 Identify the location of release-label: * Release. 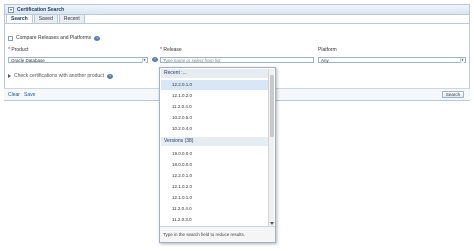
(171, 50).